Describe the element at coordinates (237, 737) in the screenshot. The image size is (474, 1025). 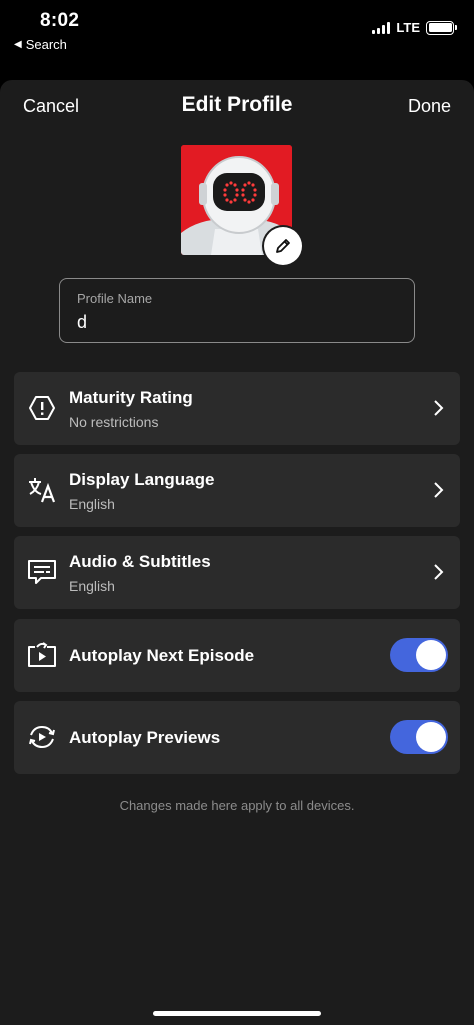
I see `autoplay-previews-row: Autoplay Previews` at that location.